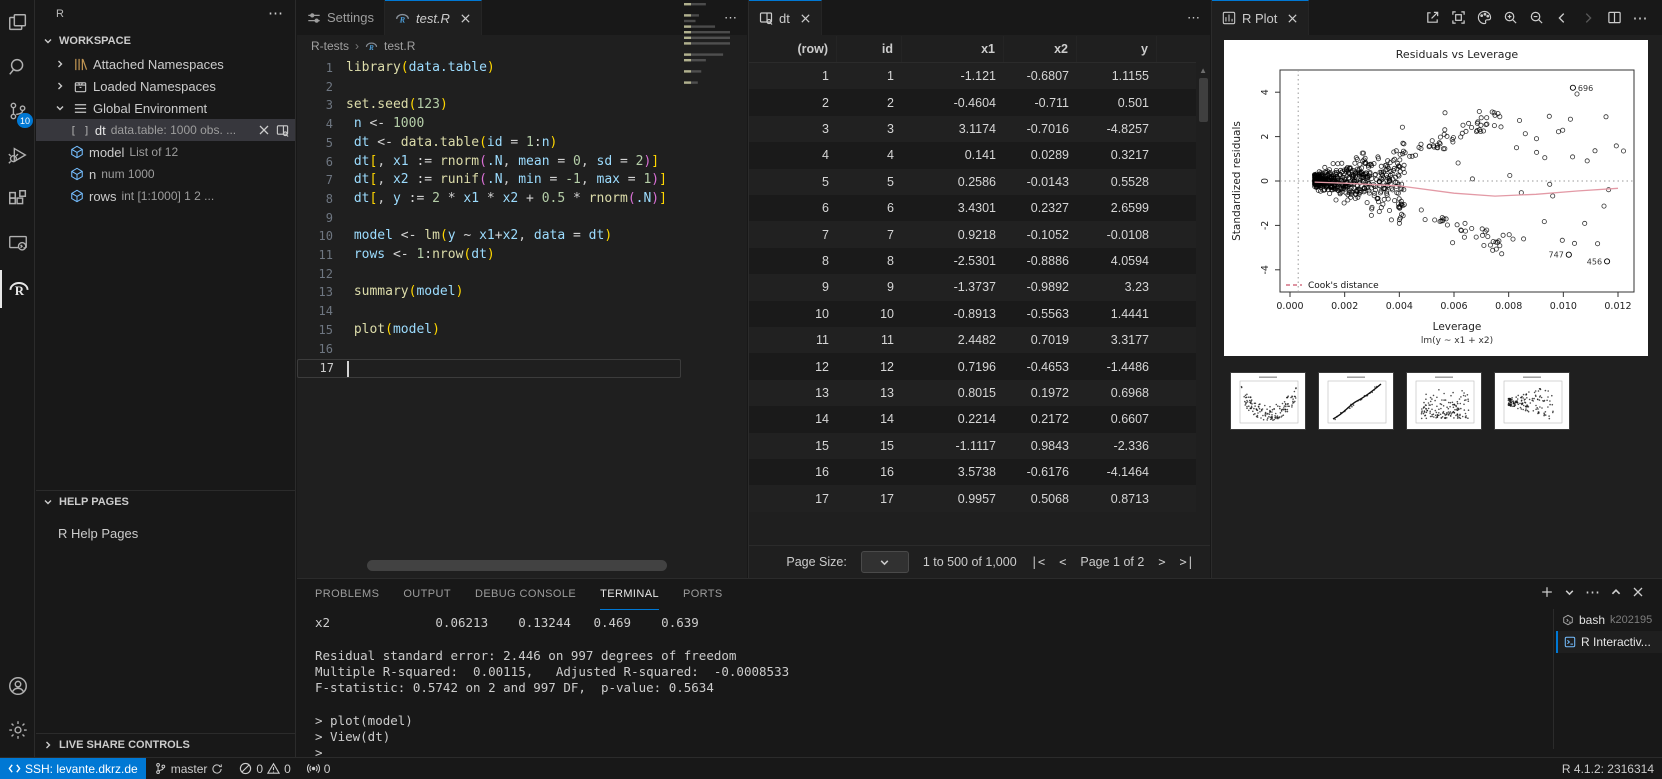 The image size is (1662, 779). Describe the element at coordinates (17, 23) in the screenshot. I see `explorer-icon` at that location.